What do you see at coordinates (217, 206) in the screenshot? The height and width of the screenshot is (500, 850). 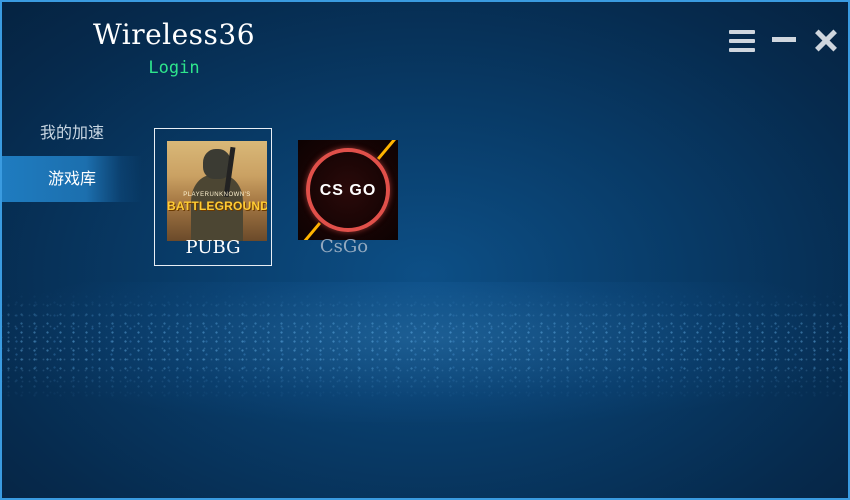 I see `pubg-banner-main: BATTLEGROUNDS` at bounding box center [217, 206].